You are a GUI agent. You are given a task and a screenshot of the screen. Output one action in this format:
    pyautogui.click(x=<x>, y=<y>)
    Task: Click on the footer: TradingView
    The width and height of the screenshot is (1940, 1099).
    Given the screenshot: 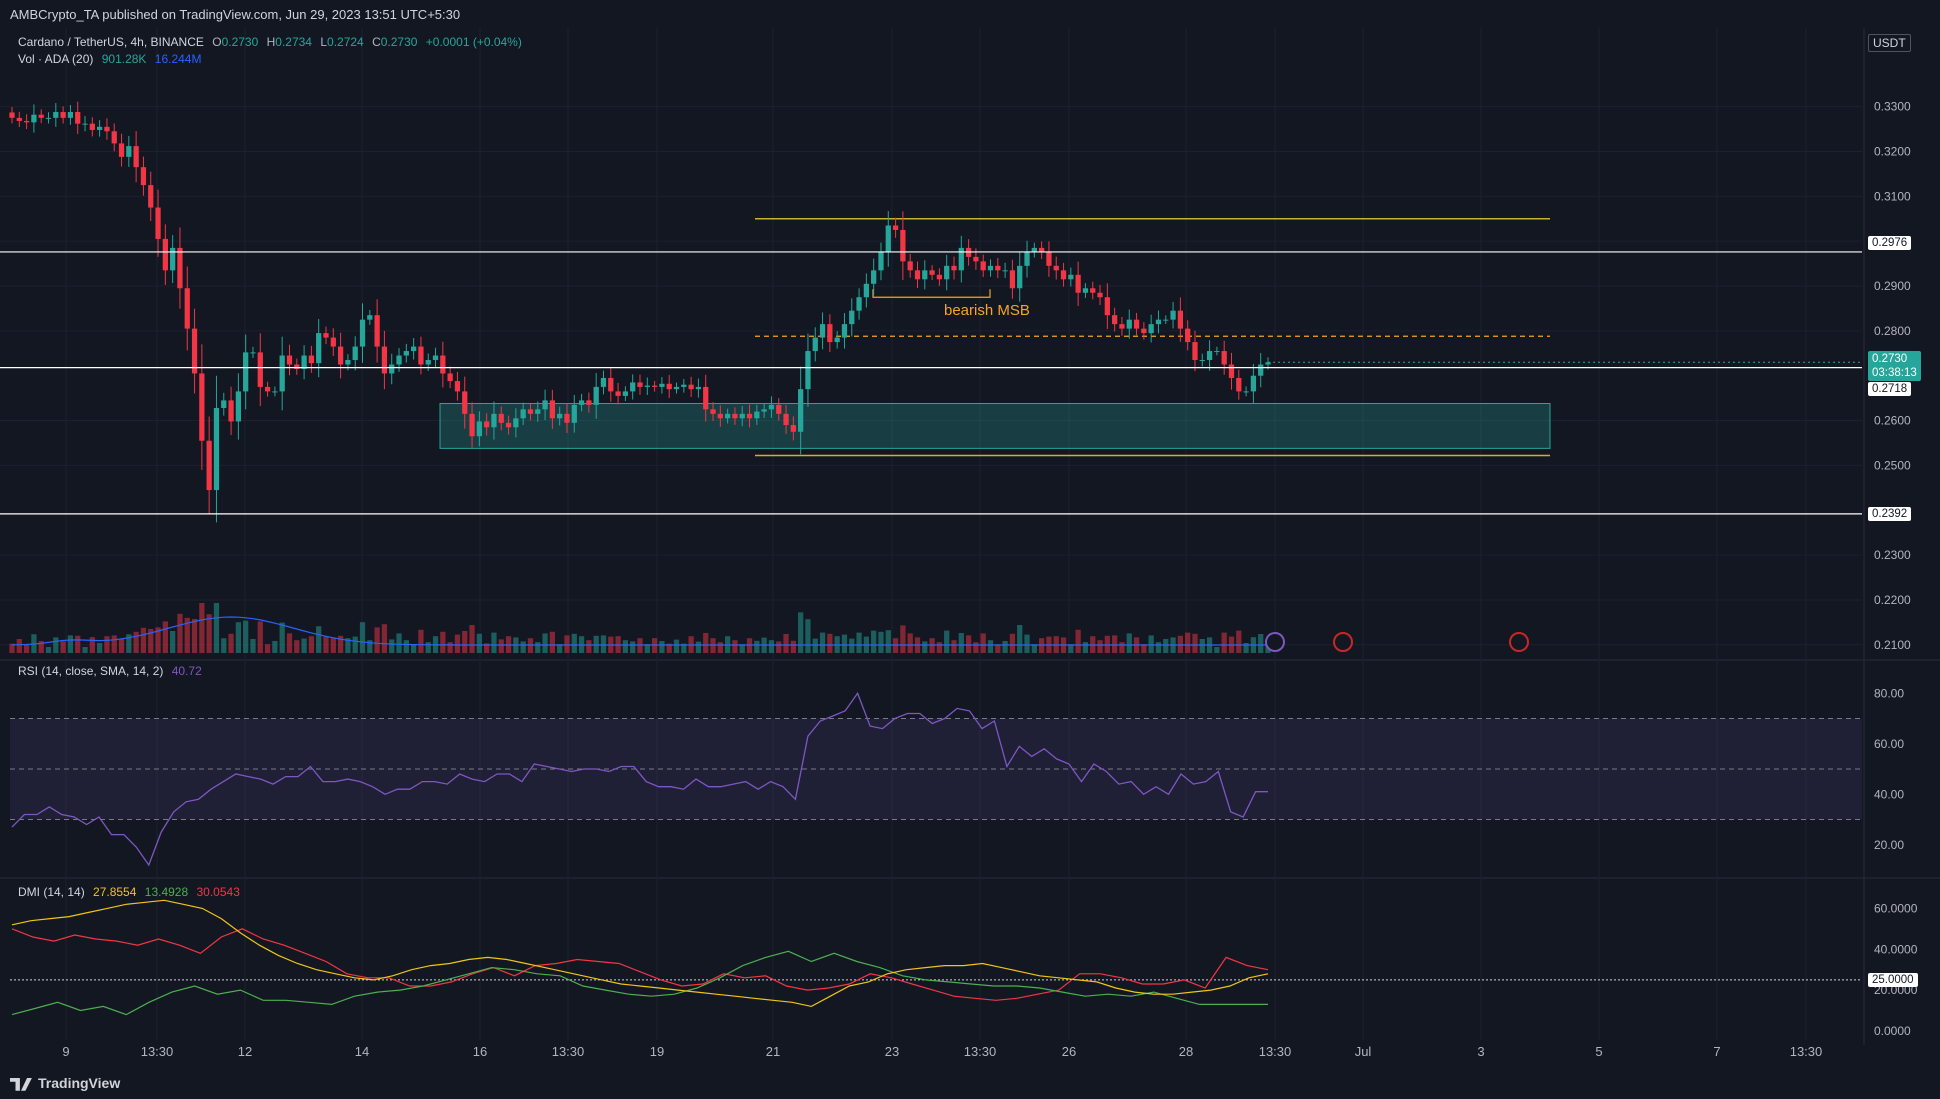 What is the action you would take?
    pyautogui.click(x=970, y=1083)
    